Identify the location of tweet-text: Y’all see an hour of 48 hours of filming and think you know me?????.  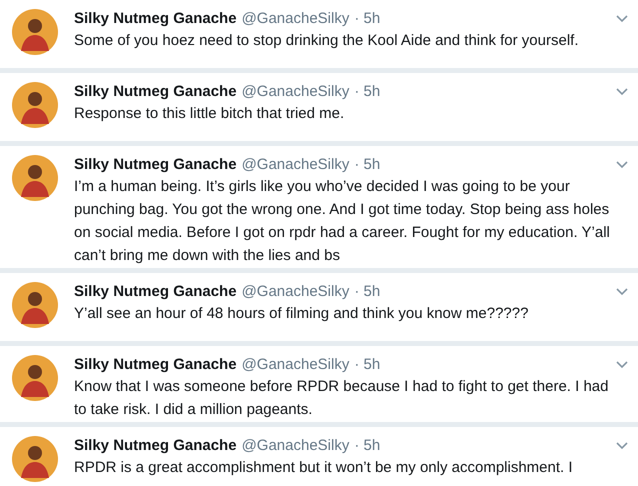
(302, 314).